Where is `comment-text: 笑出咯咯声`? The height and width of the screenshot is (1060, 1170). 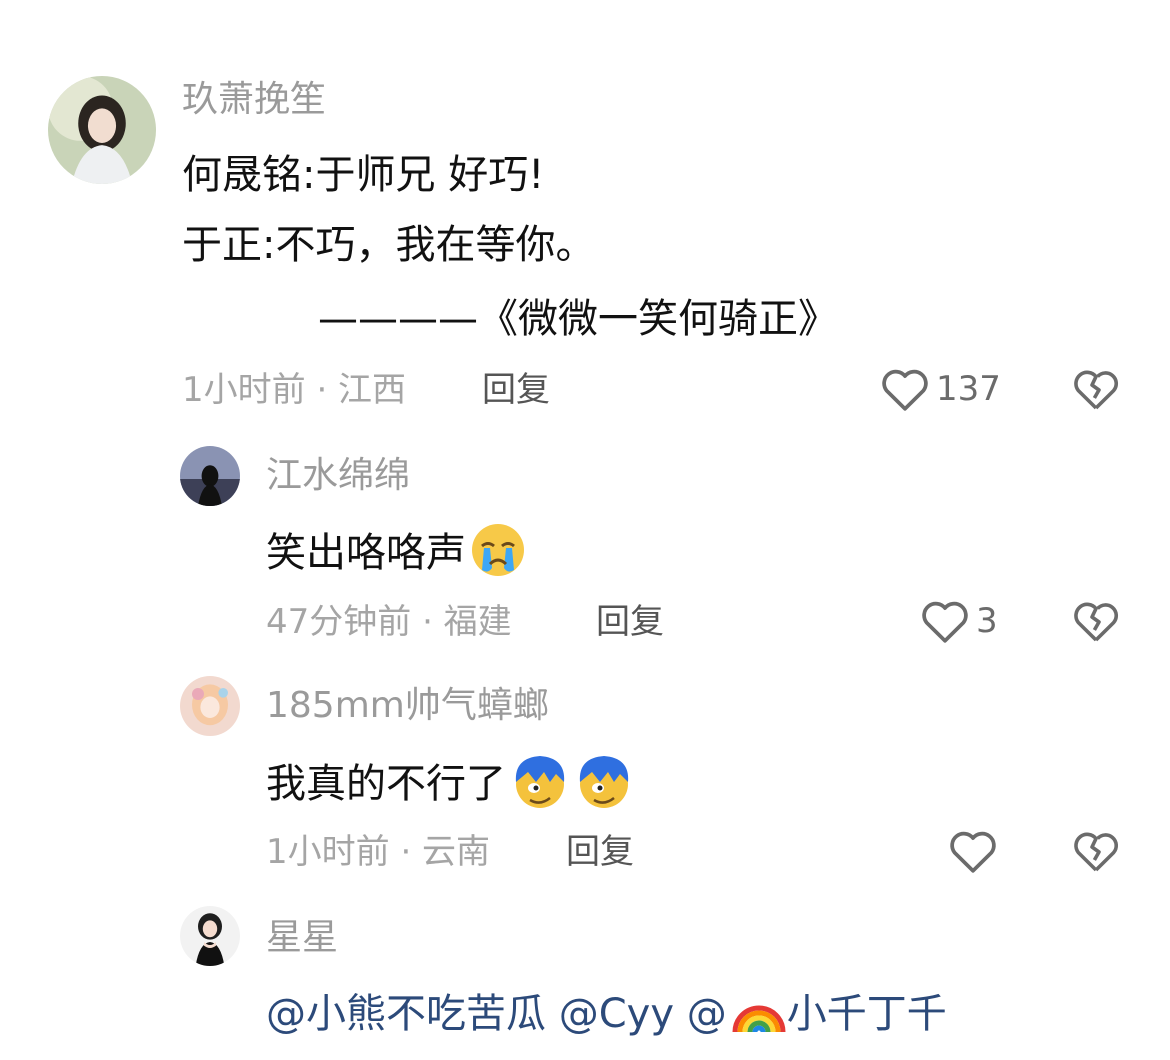
comment-text: 笑出咯咯声 is located at coordinates (396, 555).